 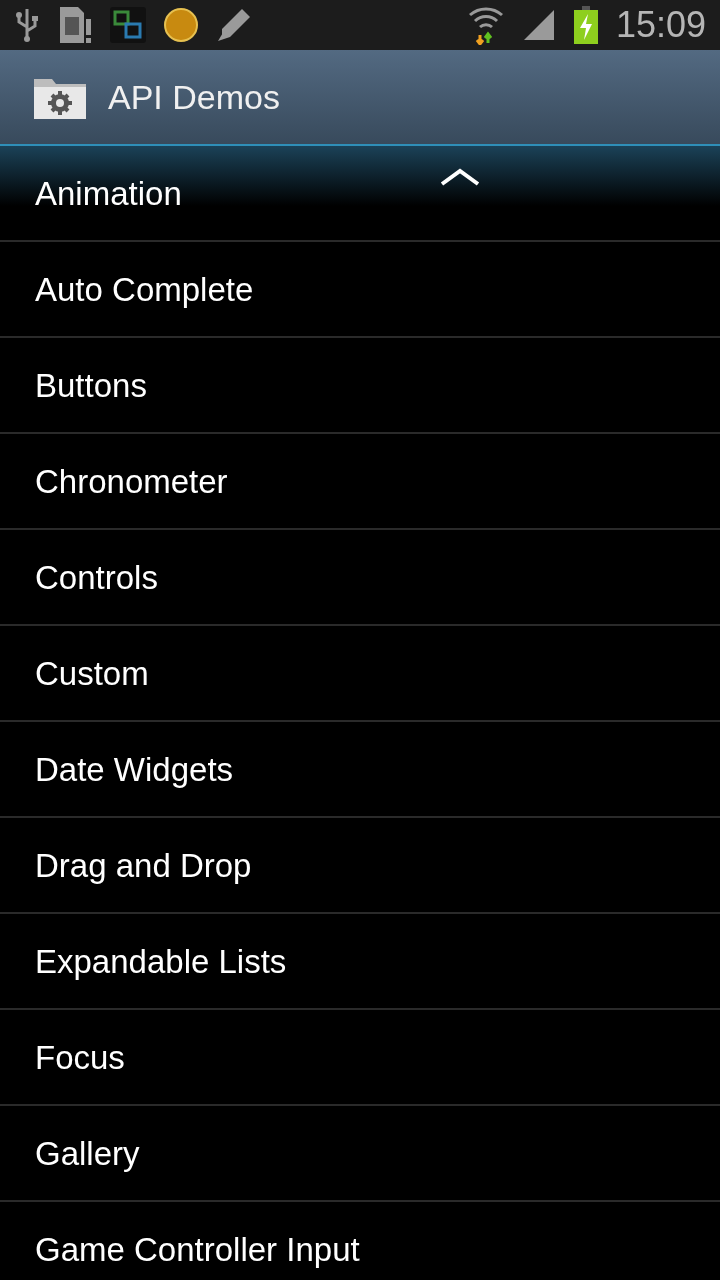 What do you see at coordinates (234, 25) in the screenshot?
I see `pencil-icon` at bounding box center [234, 25].